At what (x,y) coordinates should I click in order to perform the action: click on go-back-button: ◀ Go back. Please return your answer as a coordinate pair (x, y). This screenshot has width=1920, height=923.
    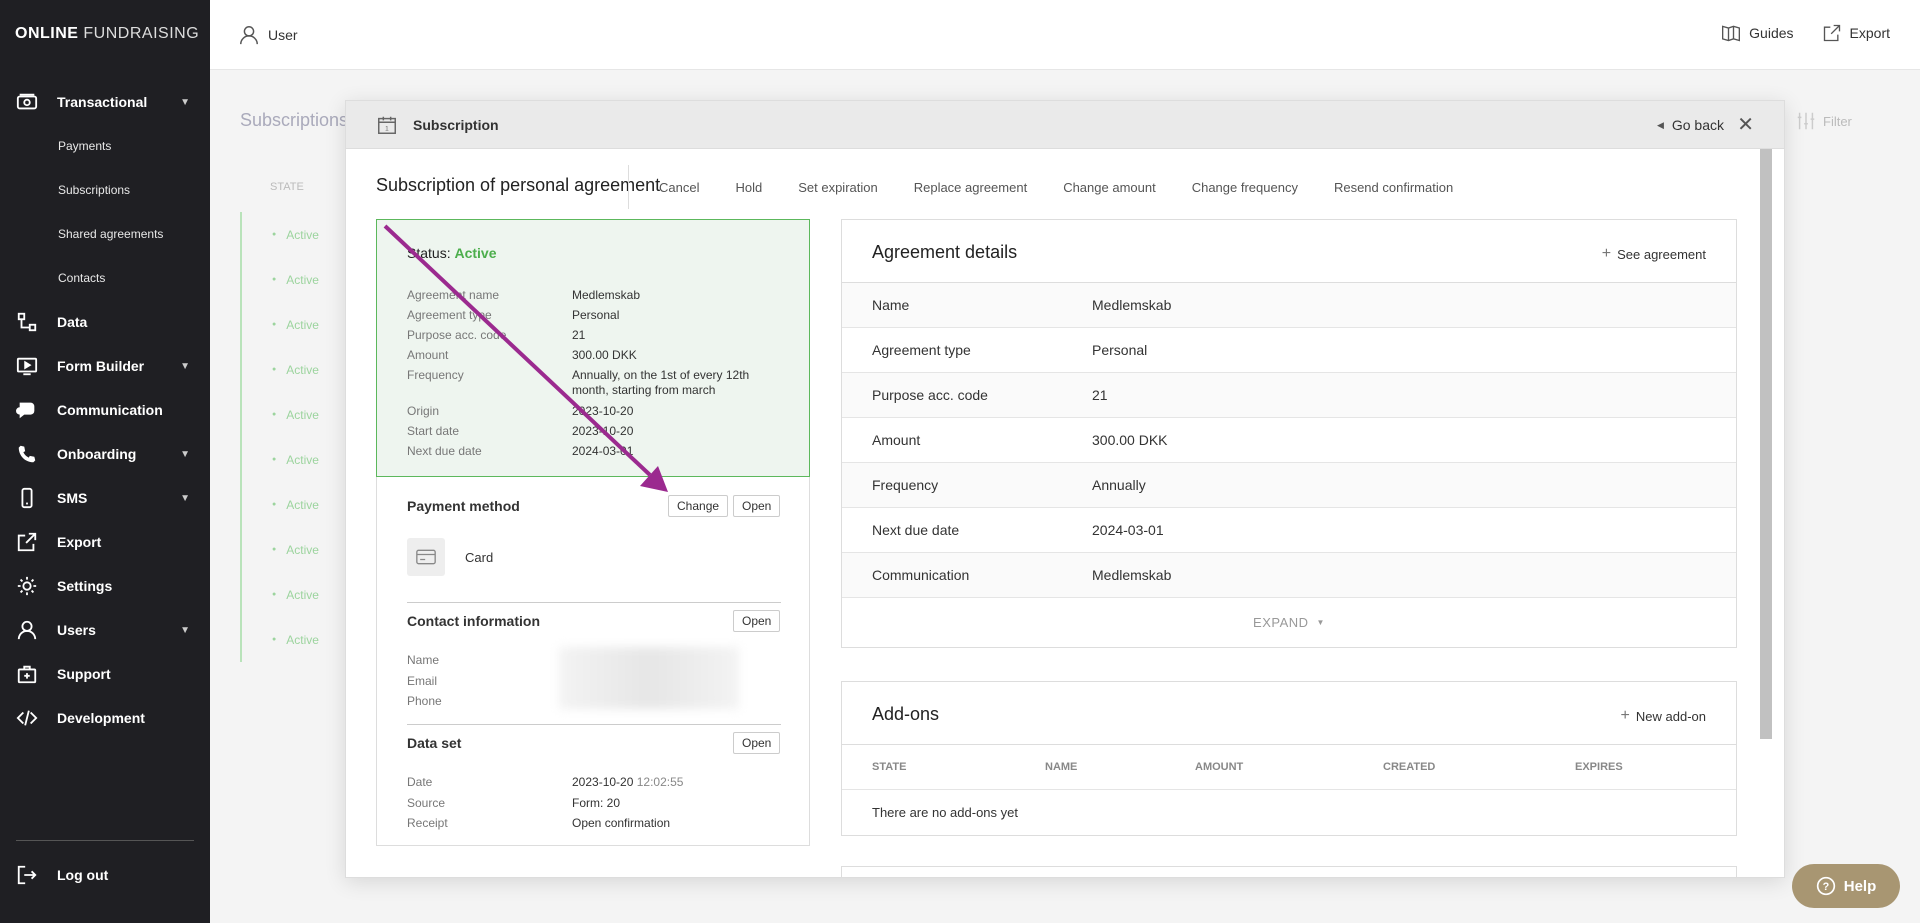
    Looking at the image, I should click on (1690, 125).